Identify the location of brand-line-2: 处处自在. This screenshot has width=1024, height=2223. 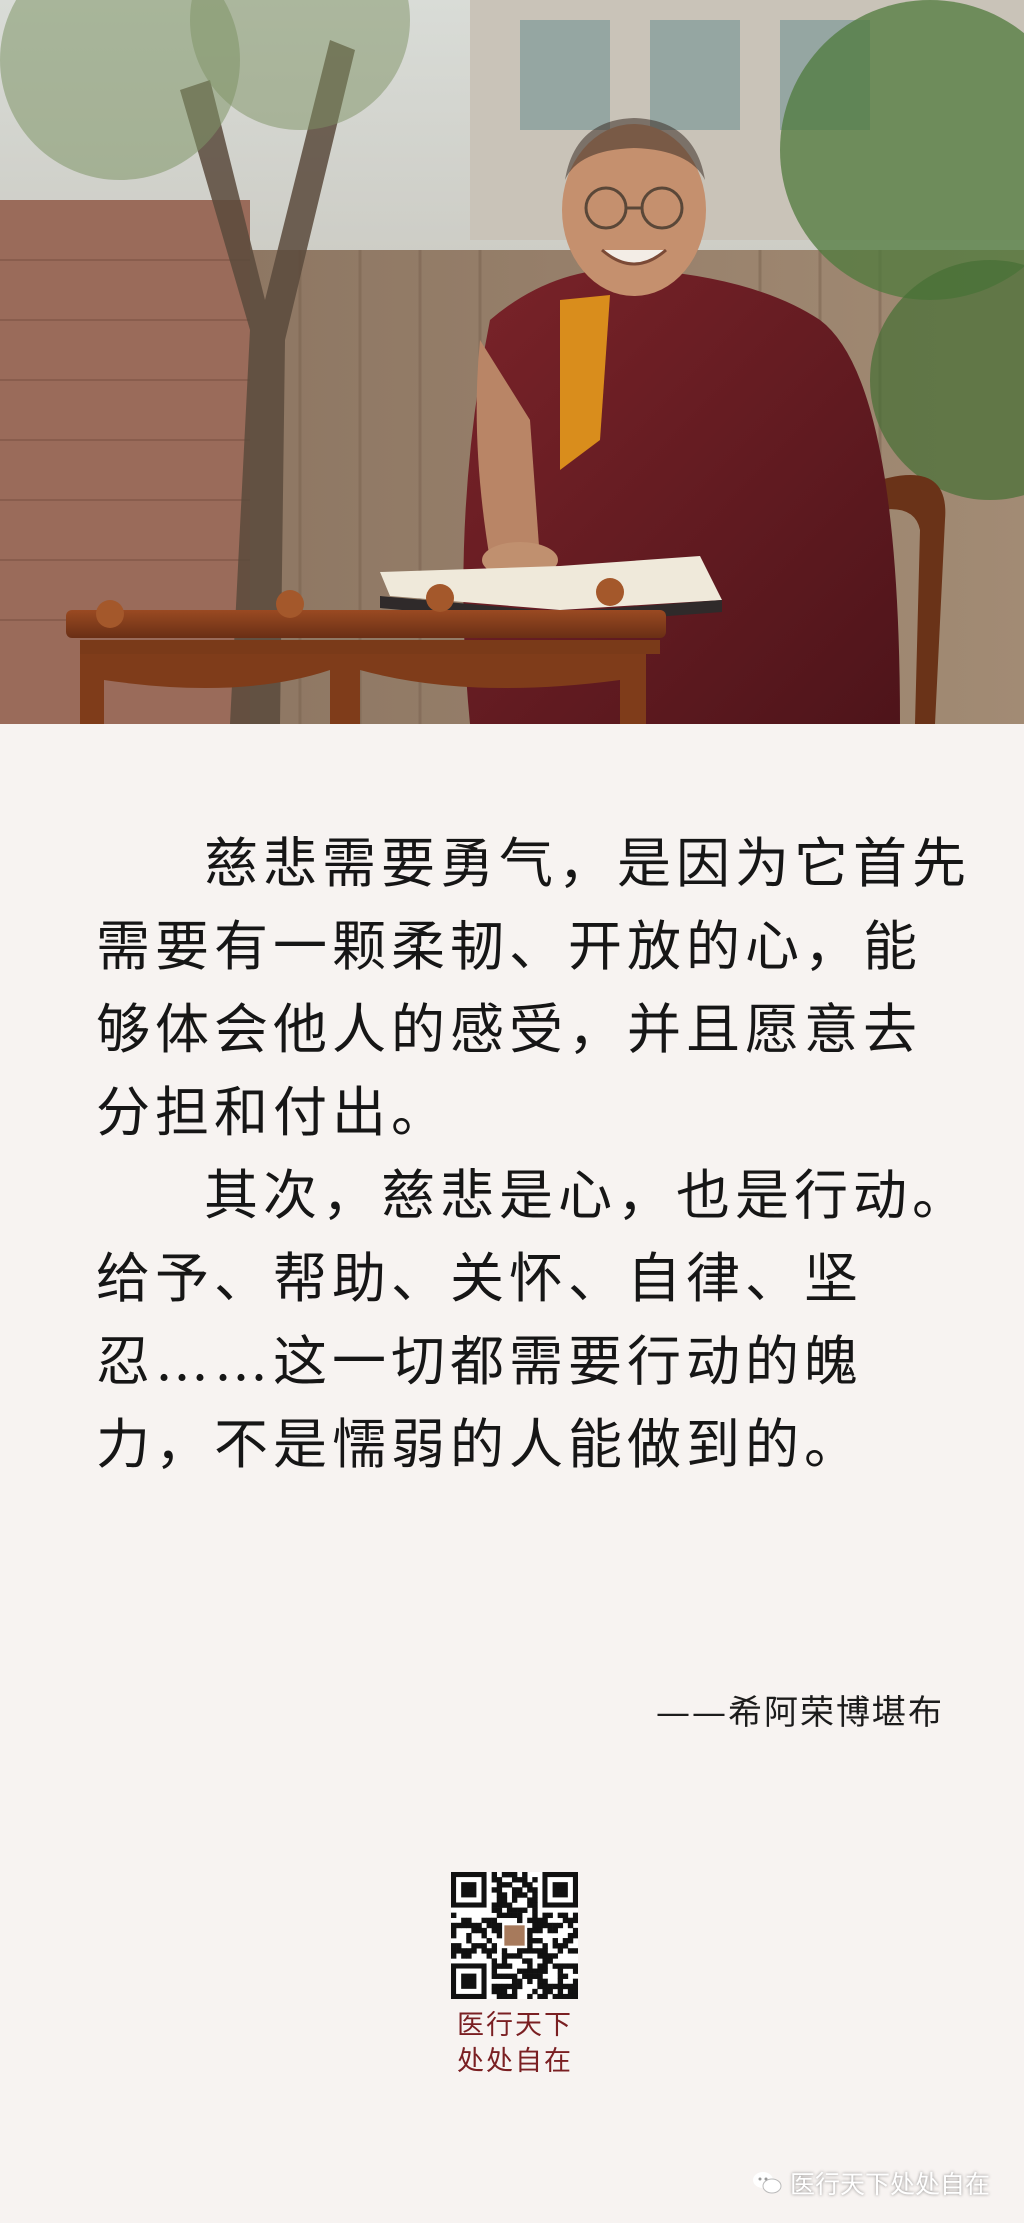
(515, 2061).